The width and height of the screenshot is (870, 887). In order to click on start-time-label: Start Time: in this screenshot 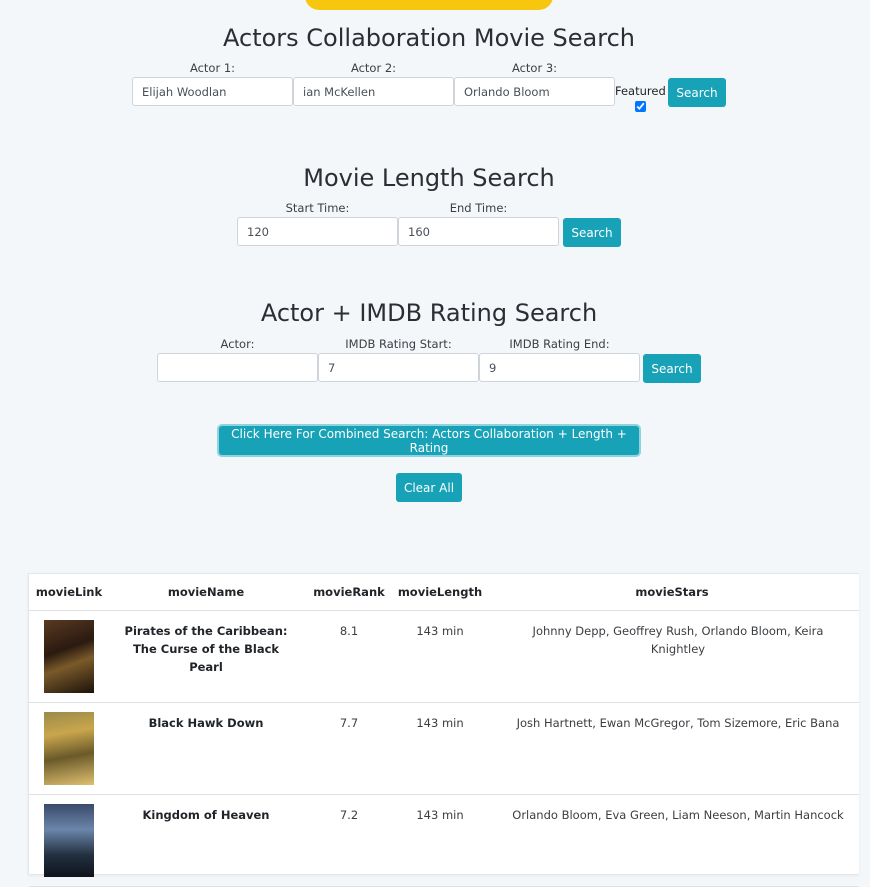, I will do `click(317, 208)`.